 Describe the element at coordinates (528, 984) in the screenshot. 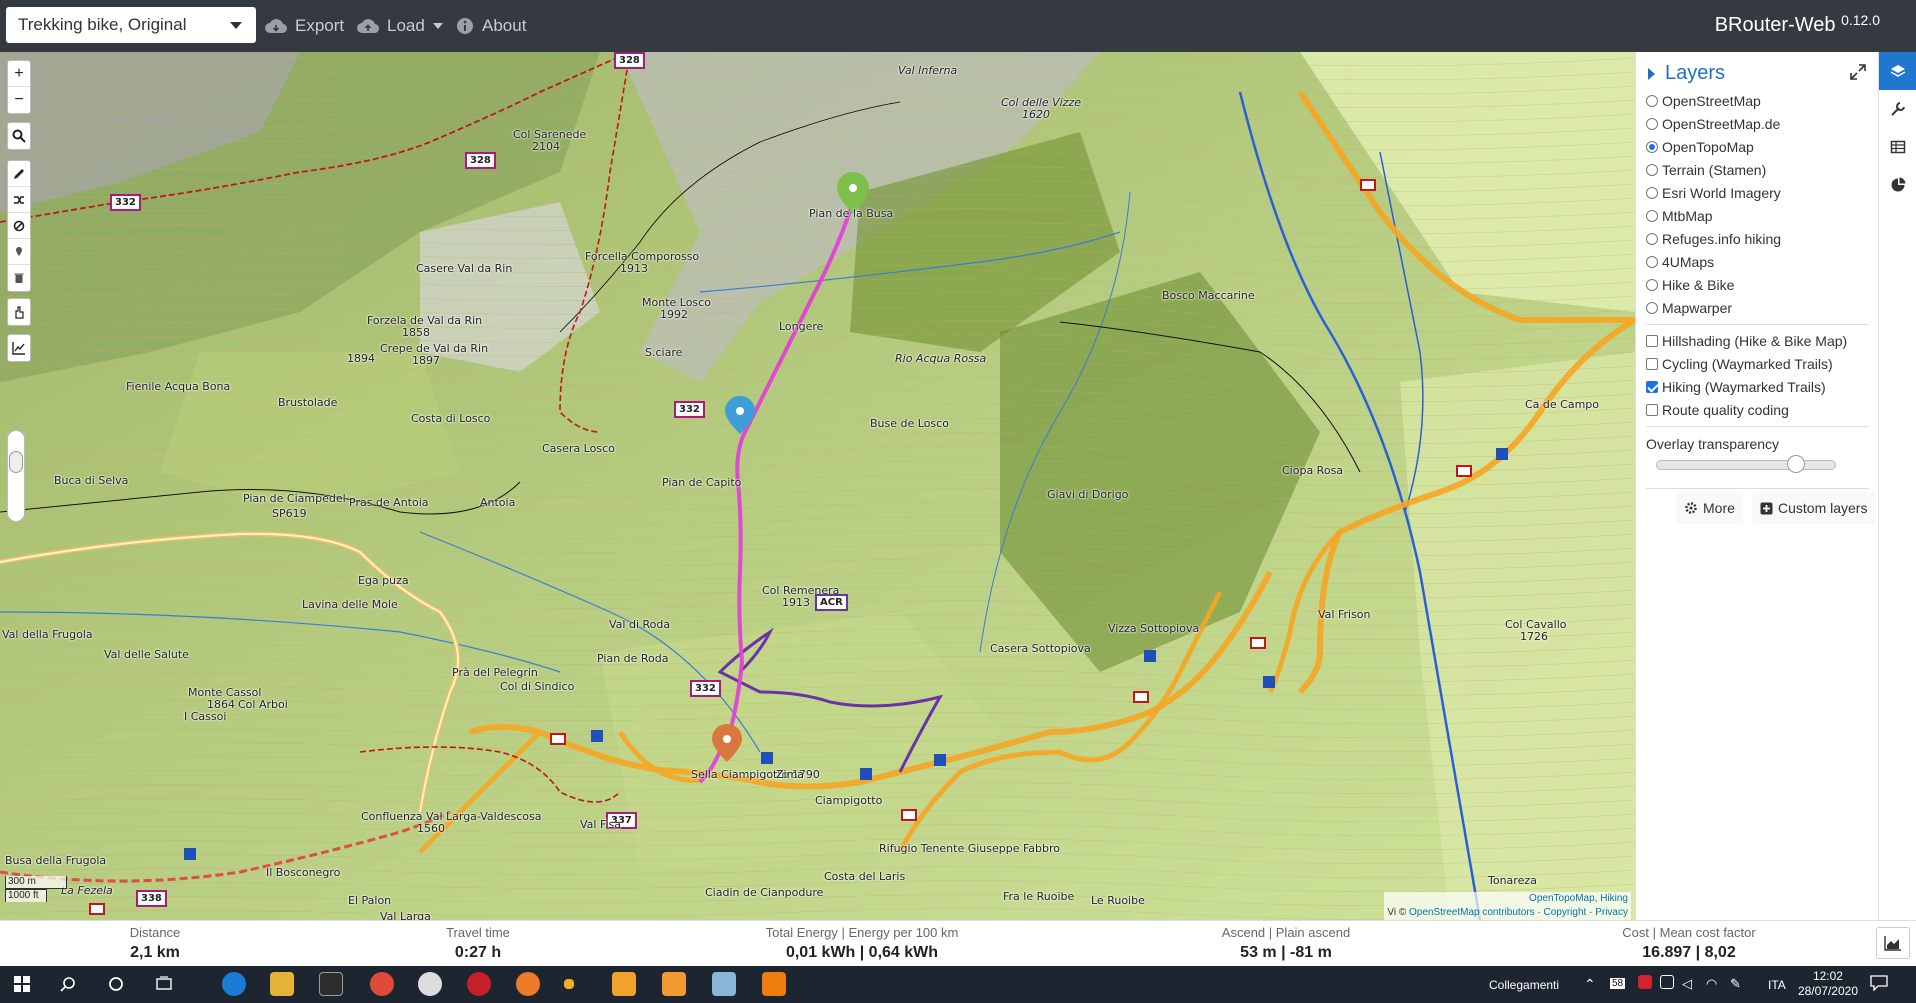

I see `firefox-browser-icon` at that location.